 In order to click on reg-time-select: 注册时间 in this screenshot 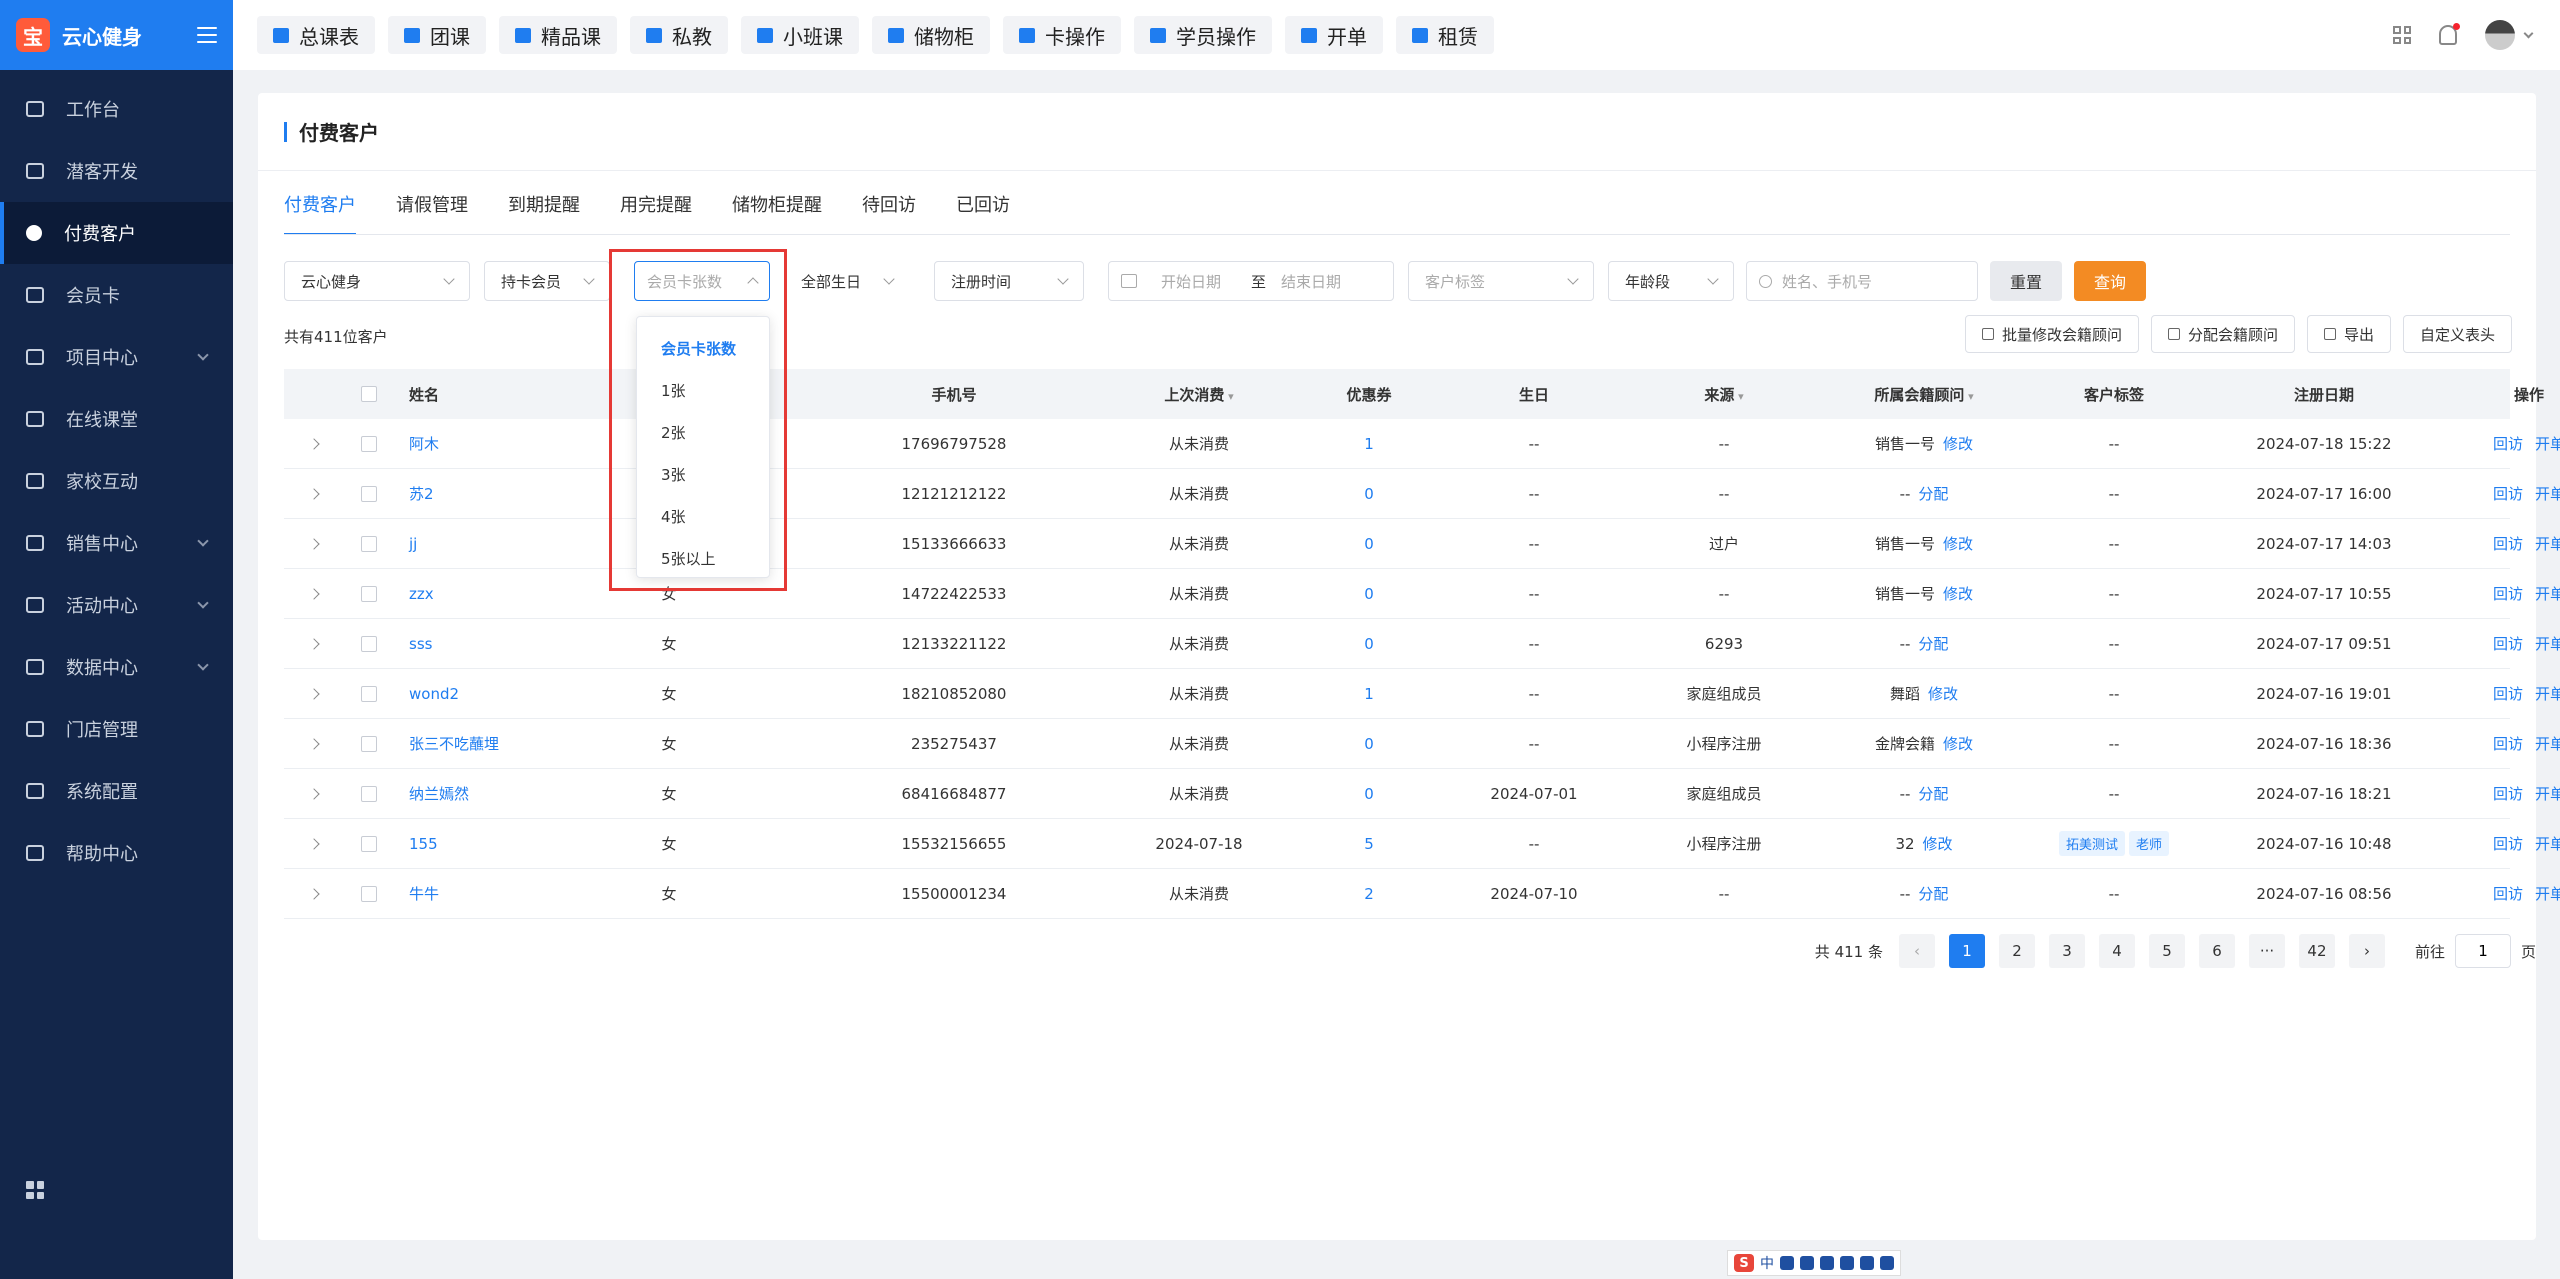, I will do `click(1009, 281)`.